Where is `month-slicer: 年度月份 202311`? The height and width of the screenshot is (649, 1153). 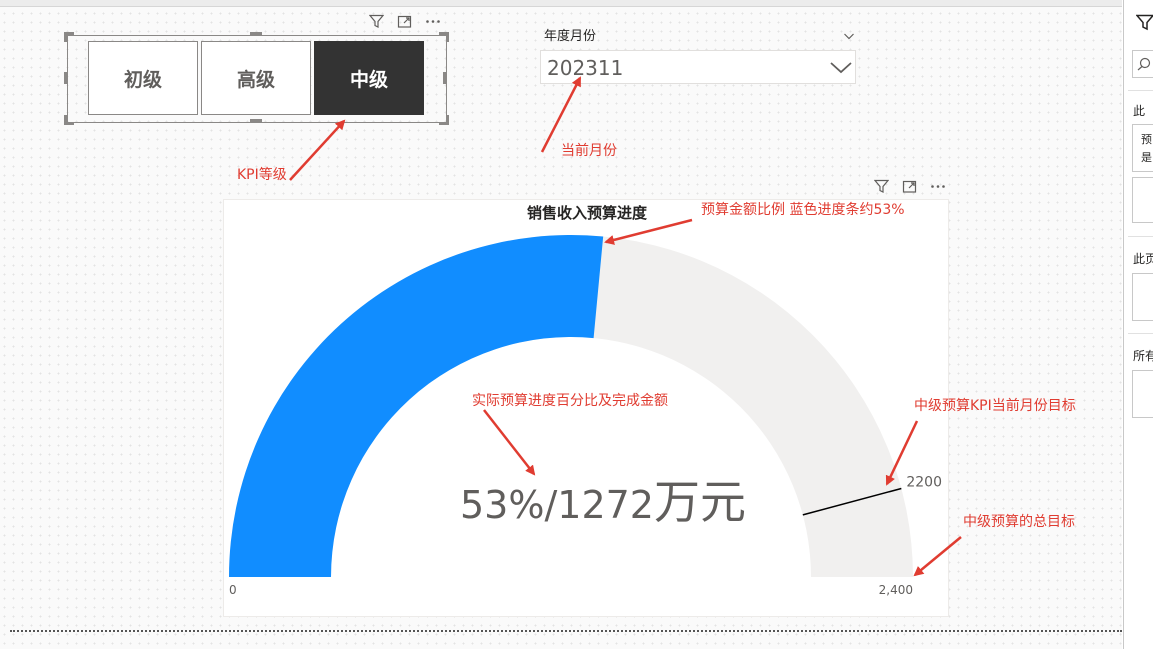 month-slicer: 年度月份 202311 is located at coordinates (700, 55).